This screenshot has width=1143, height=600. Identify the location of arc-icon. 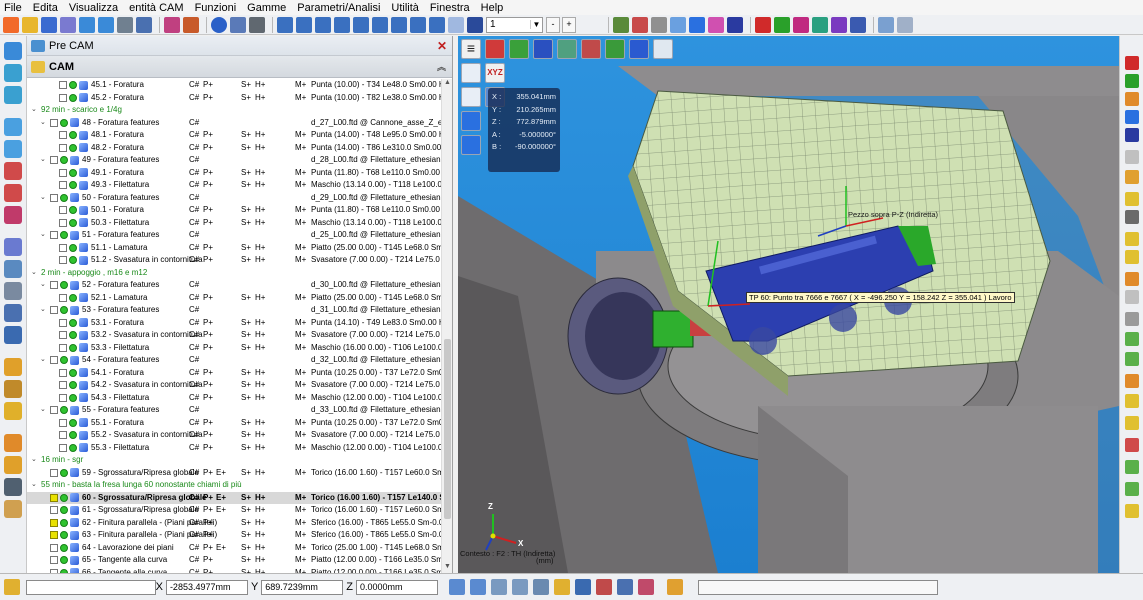
(1132, 239).